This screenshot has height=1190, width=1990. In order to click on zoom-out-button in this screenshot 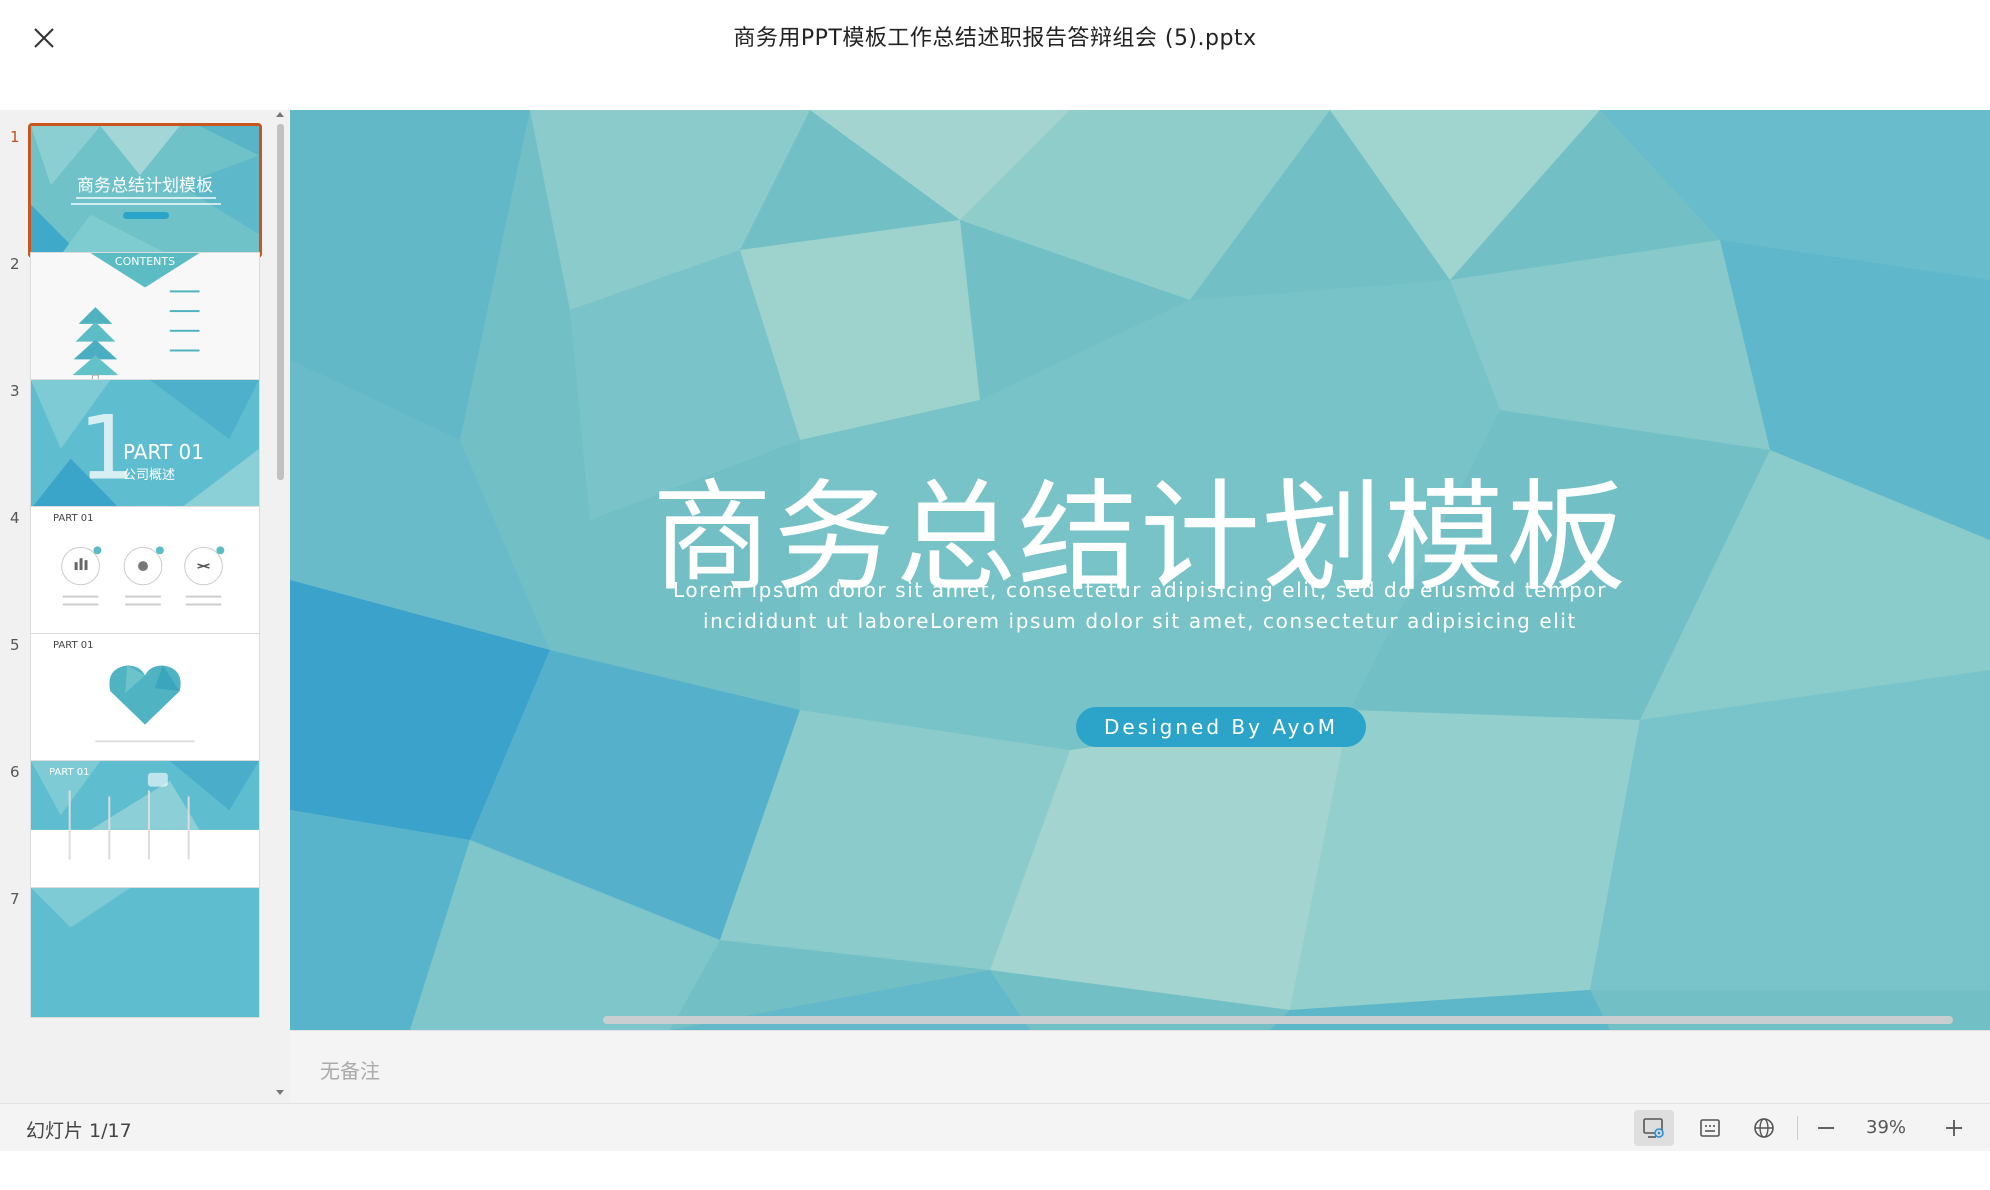, I will do `click(1826, 1128)`.